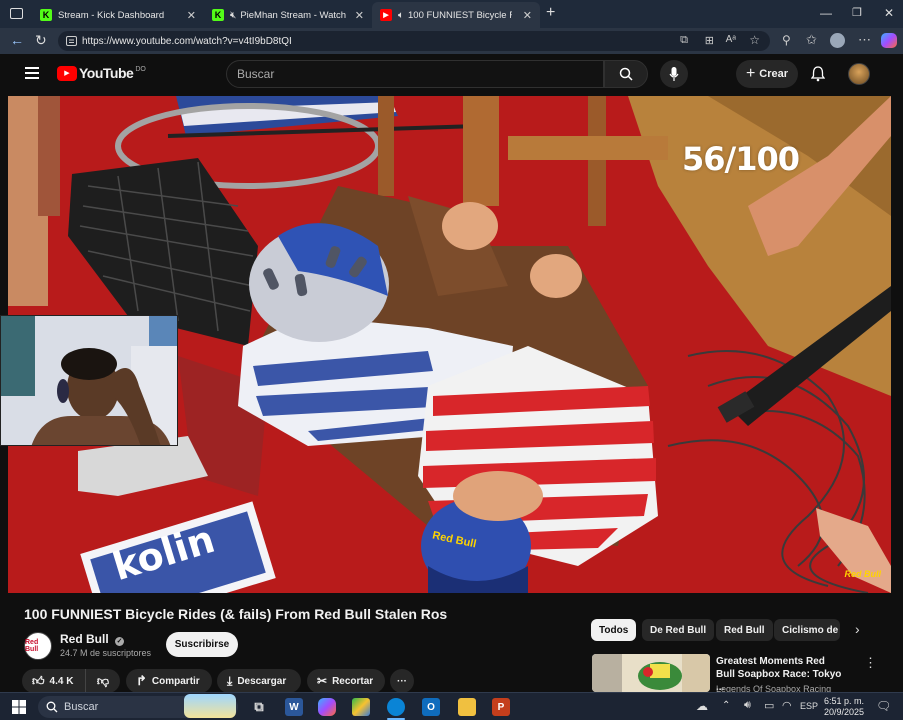 The image size is (903, 720). What do you see at coordinates (501, 707) in the screenshot?
I see `powerpoint-icon: P` at bounding box center [501, 707].